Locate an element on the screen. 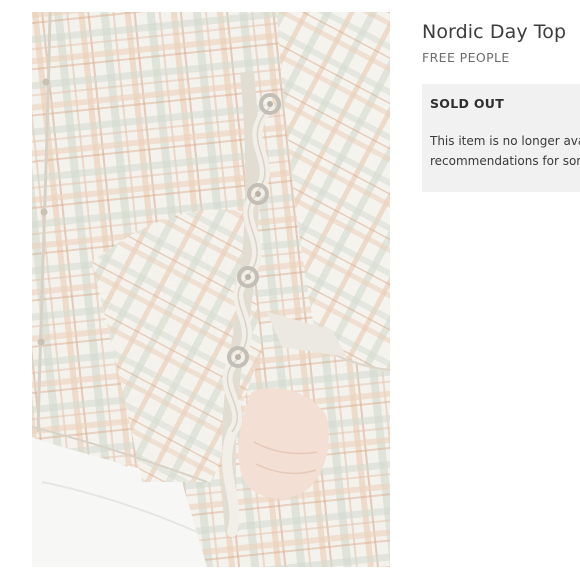  brand-link: FREE PEOPLE is located at coordinates (466, 57).